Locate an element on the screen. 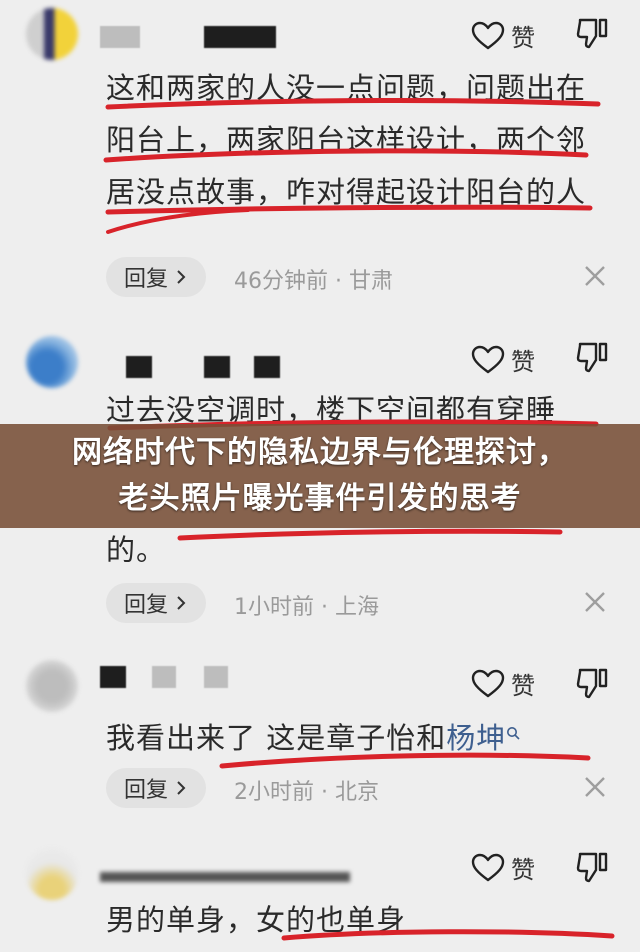  comment-footer: 回复 46分钟前 · 甘肃 is located at coordinates (358, 277).